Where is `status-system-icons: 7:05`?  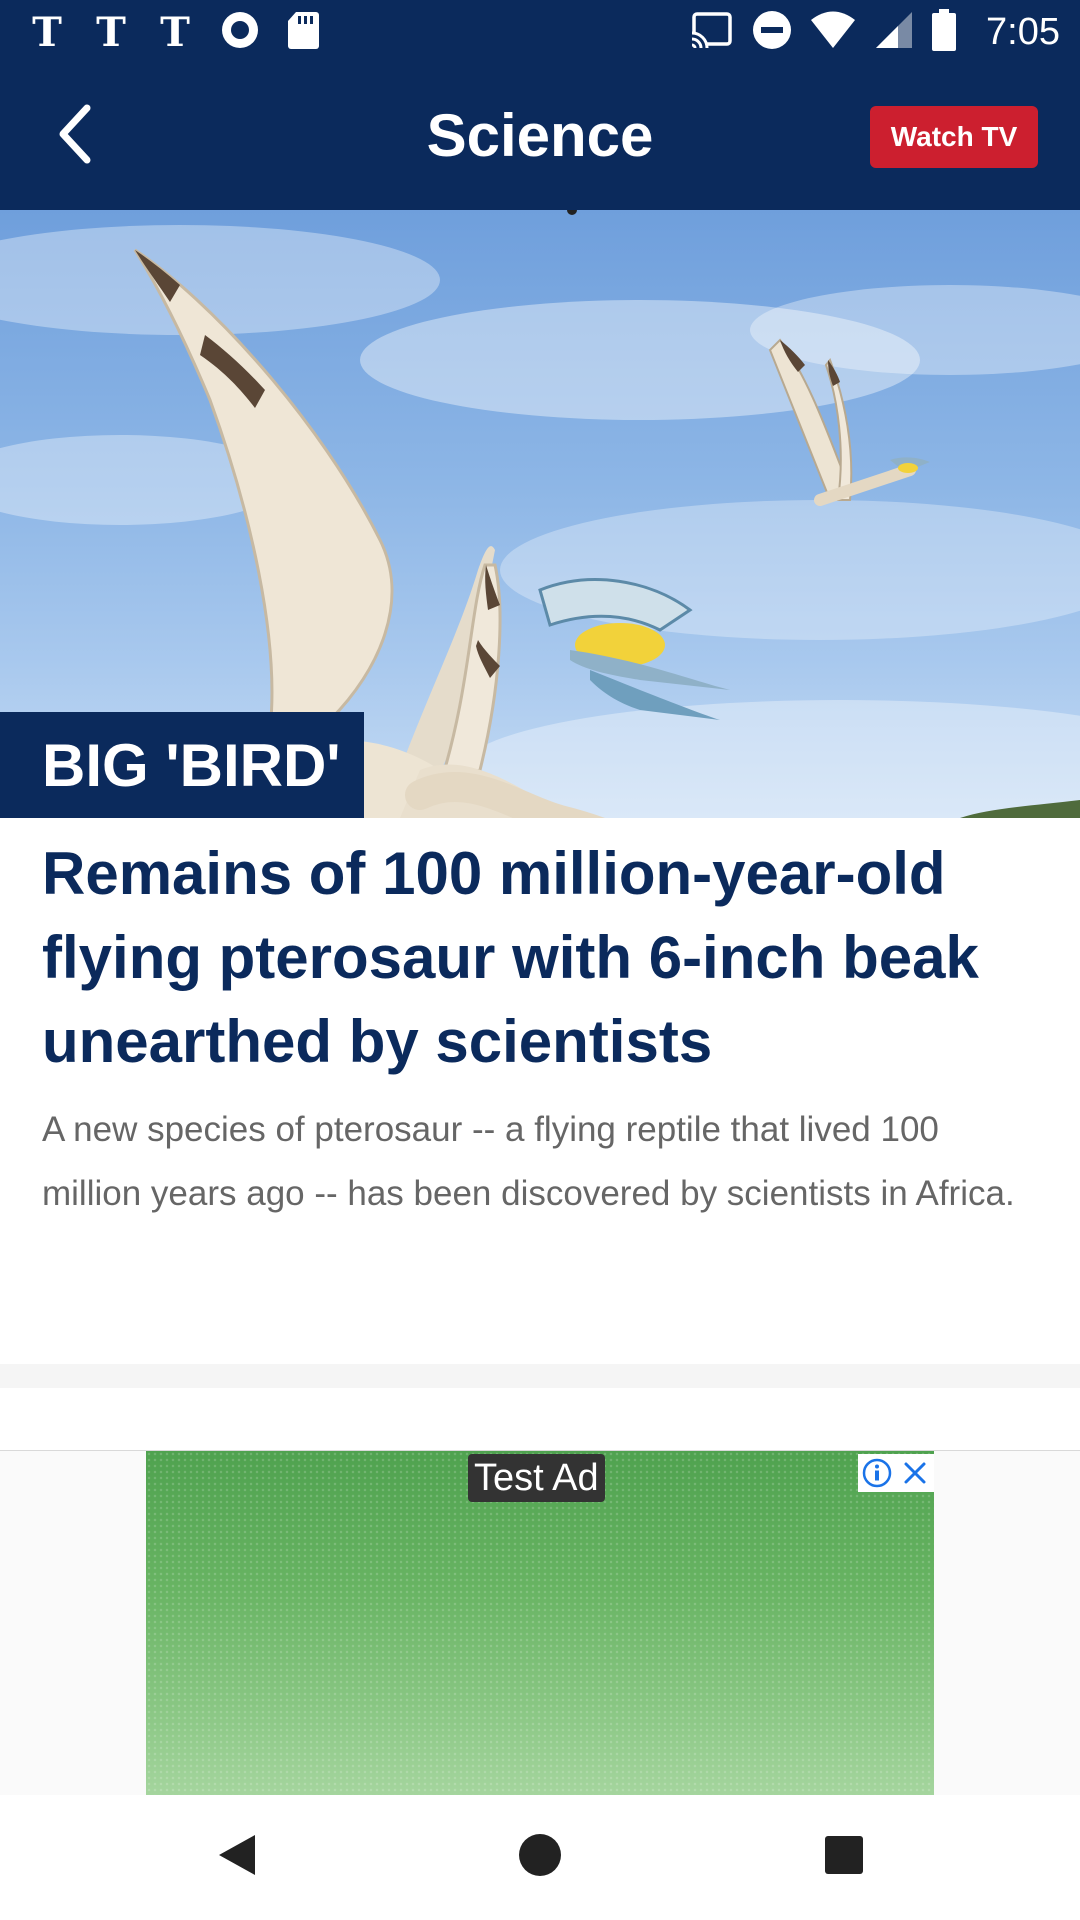 status-system-icons: 7:05 is located at coordinates (875, 32).